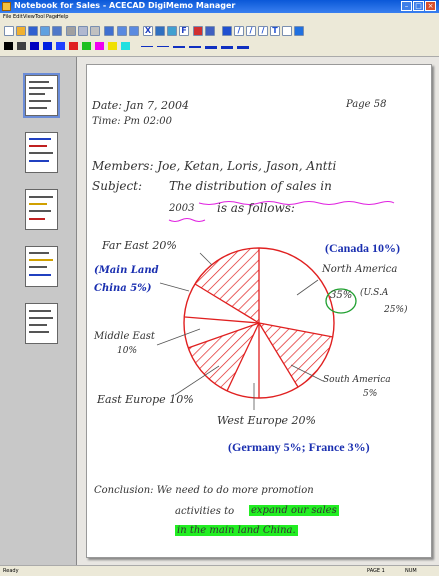 The image size is (439, 576). What do you see at coordinates (109, 31) in the screenshot?
I see `undo-icon` at bounding box center [109, 31].